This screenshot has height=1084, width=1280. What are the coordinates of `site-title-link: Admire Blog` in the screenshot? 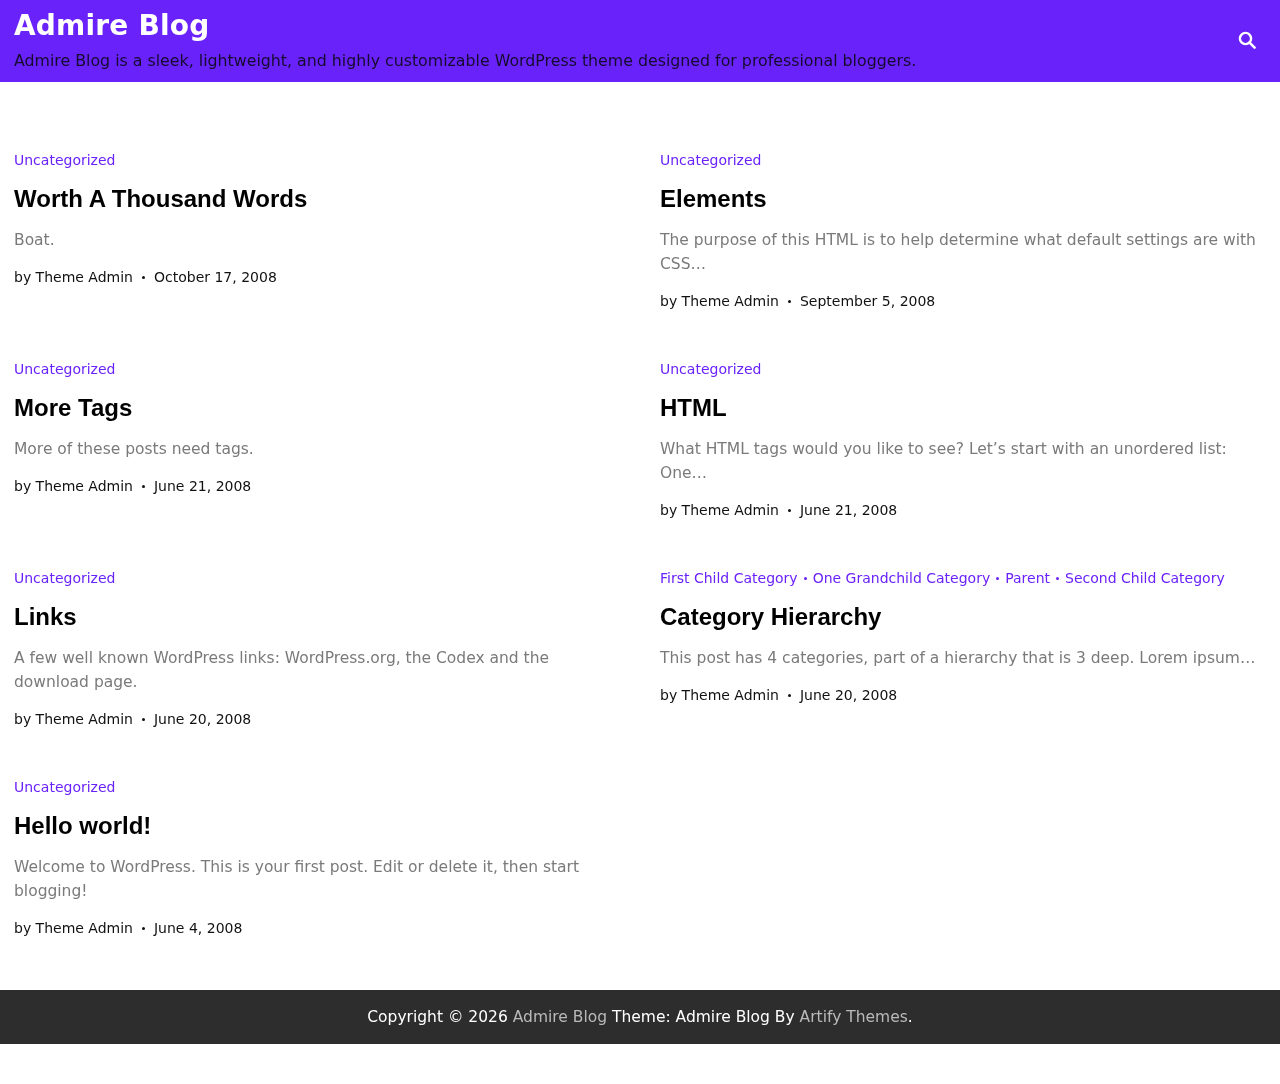 It's located at (112, 25).